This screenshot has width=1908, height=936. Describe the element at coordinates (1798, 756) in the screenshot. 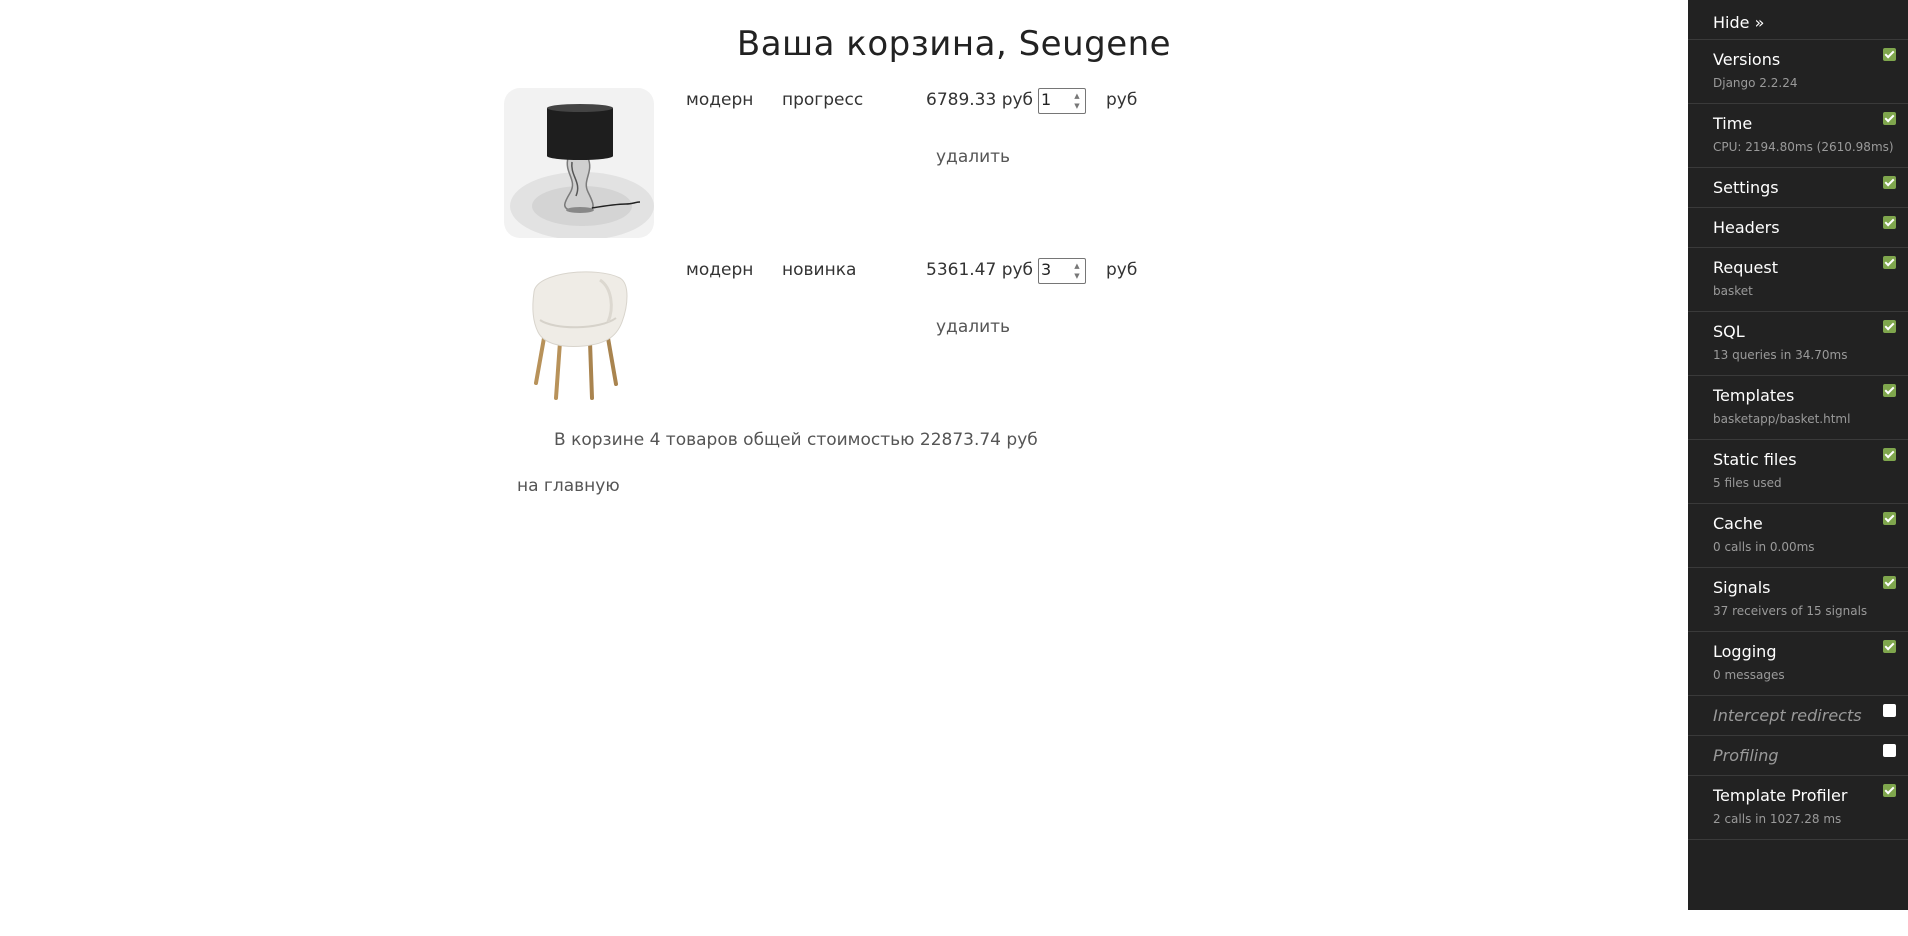

I see `panel-profiling: Profiling` at that location.